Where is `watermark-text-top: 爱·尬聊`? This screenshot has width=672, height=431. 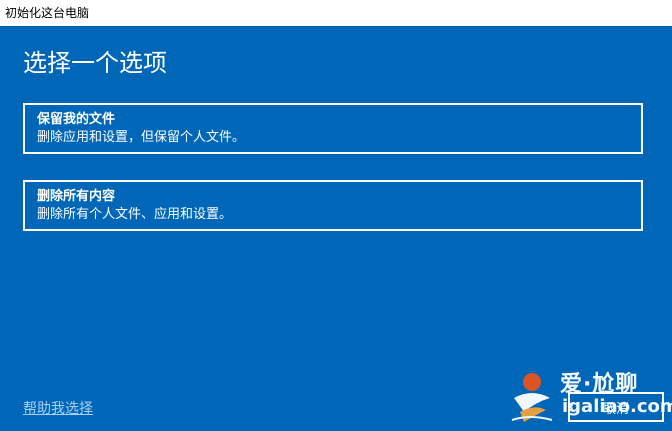 watermark-text-top: 爱·尬聊 is located at coordinates (599, 384).